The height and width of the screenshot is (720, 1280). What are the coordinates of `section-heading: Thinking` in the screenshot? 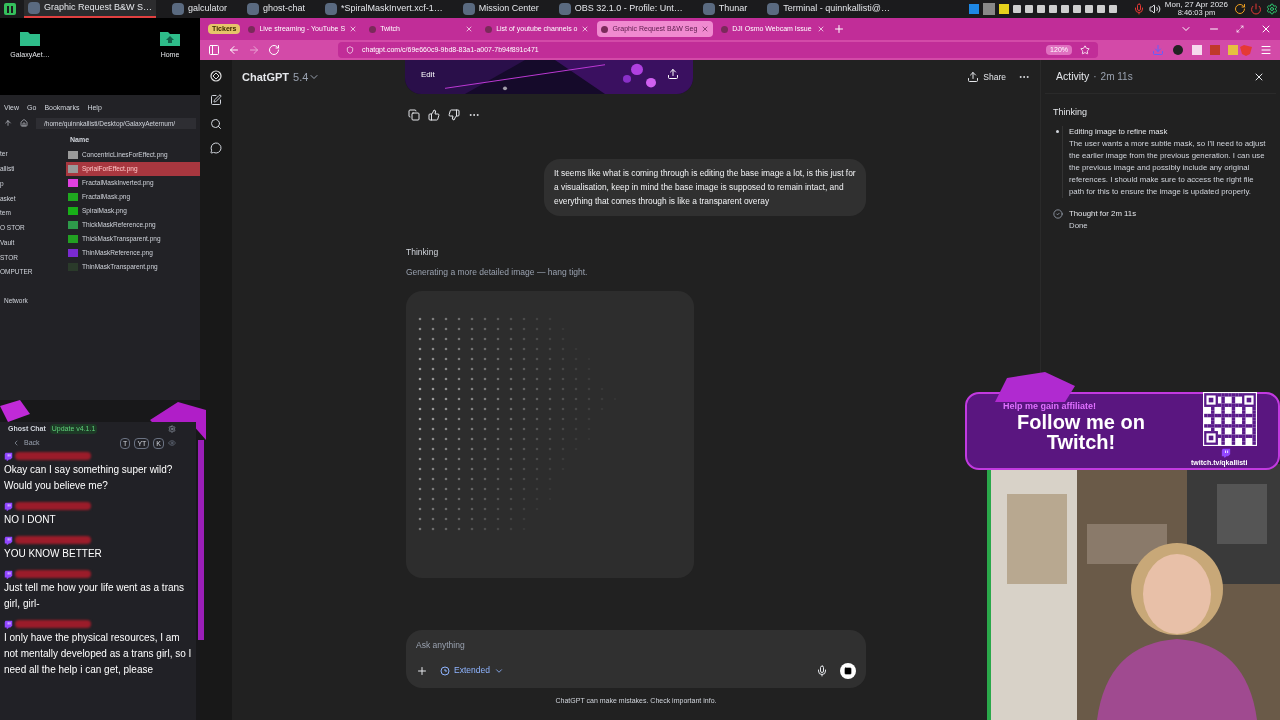 It's located at (1070, 112).